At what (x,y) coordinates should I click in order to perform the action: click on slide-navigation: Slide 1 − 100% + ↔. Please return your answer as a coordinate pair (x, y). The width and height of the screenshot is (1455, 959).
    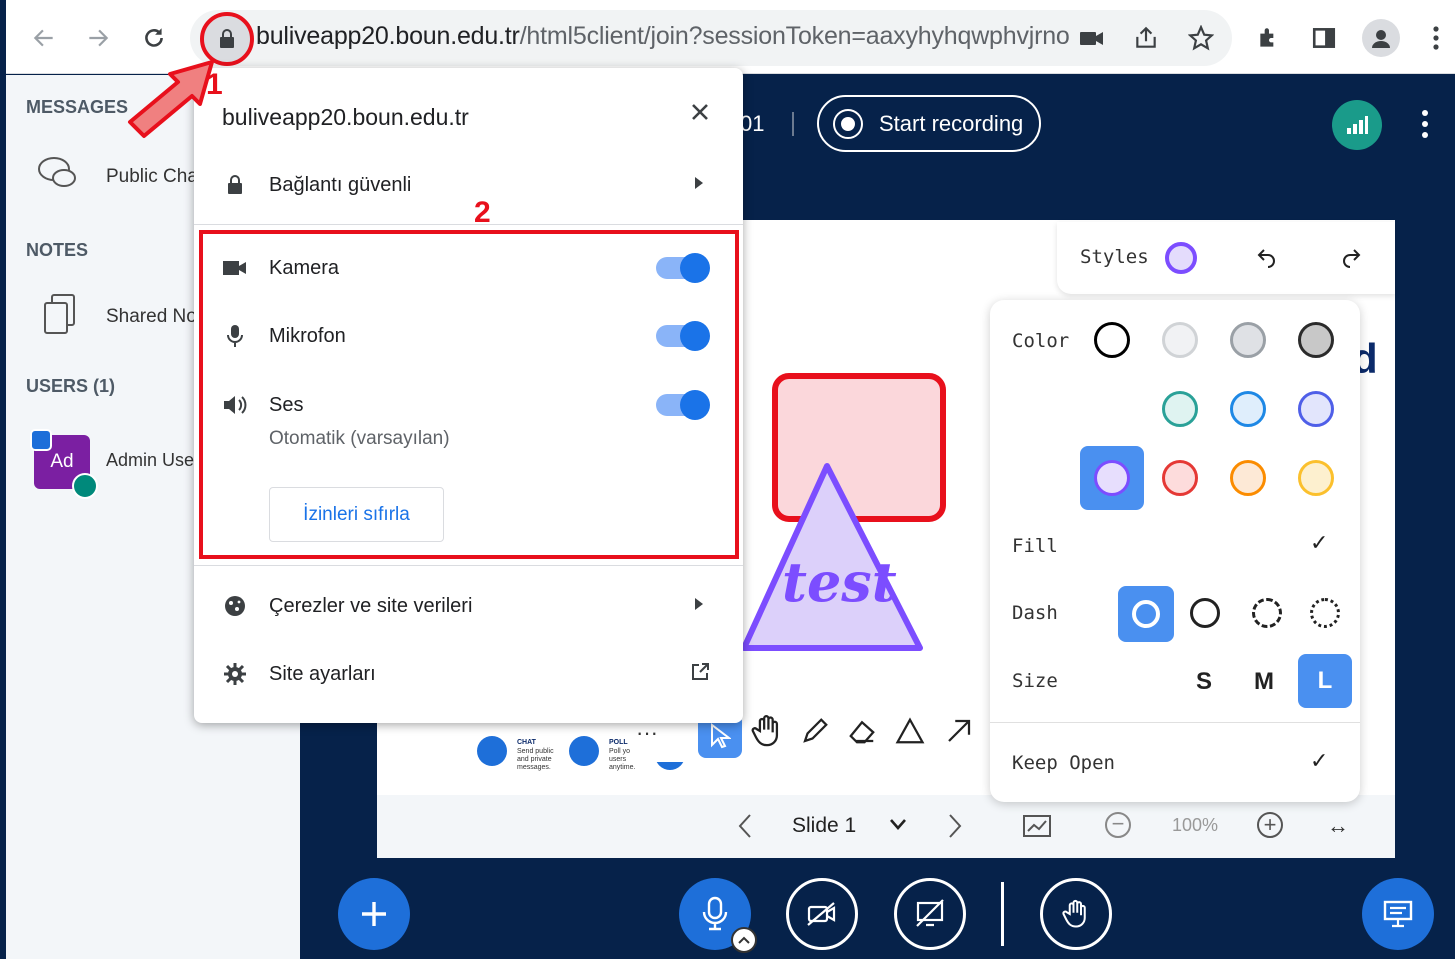
    Looking at the image, I should click on (886, 826).